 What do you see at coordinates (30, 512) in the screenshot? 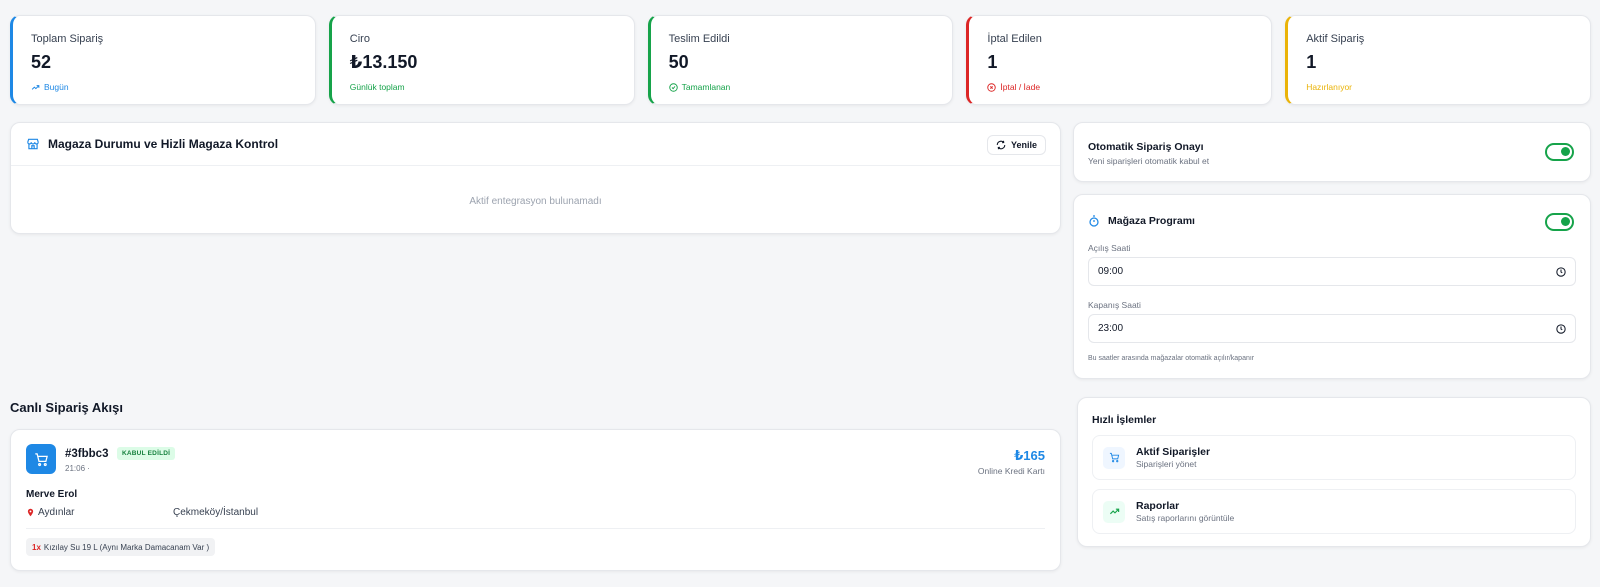
I see `map-pin-icon` at bounding box center [30, 512].